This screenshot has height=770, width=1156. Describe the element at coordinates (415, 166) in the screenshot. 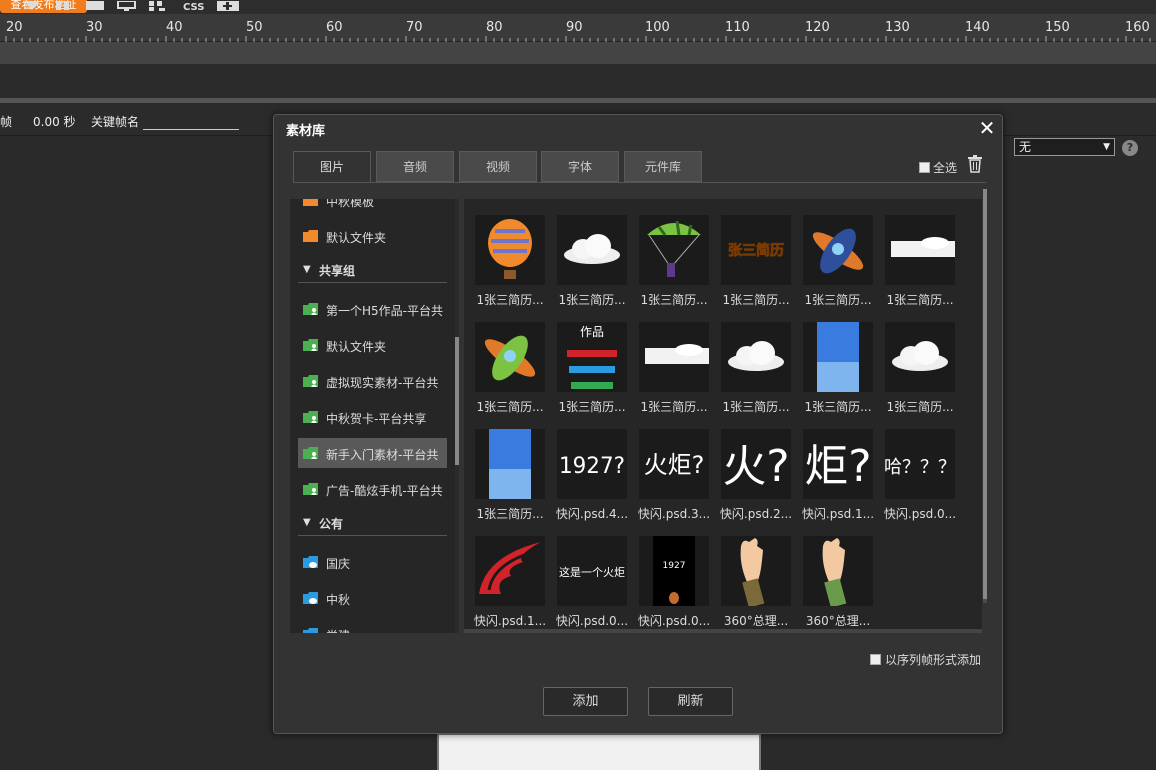

I see `tab-audio: 音频` at that location.